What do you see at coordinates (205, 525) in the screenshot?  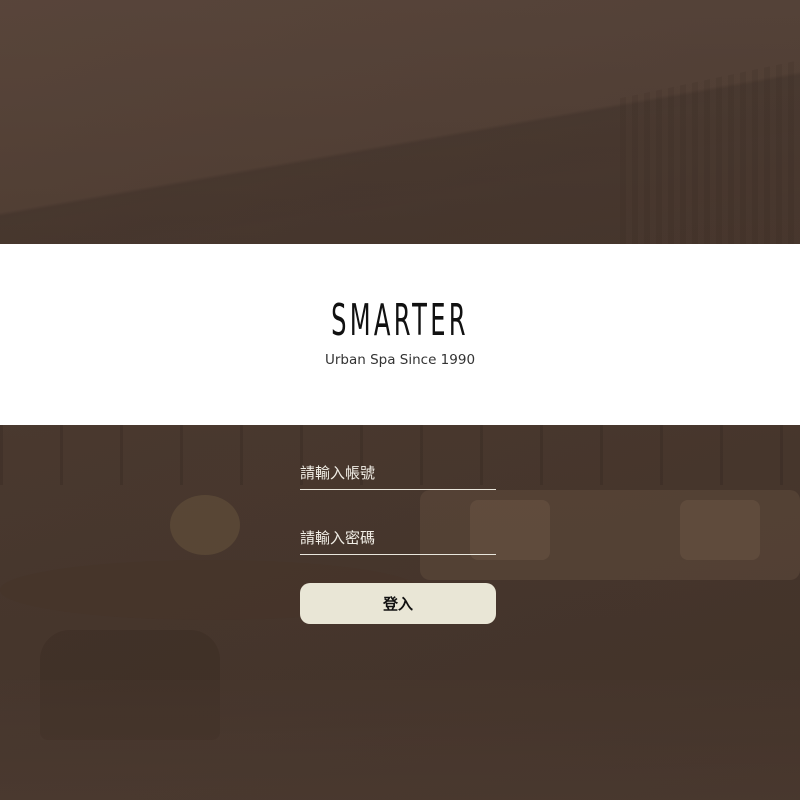 I see `background-plant` at bounding box center [205, 525].